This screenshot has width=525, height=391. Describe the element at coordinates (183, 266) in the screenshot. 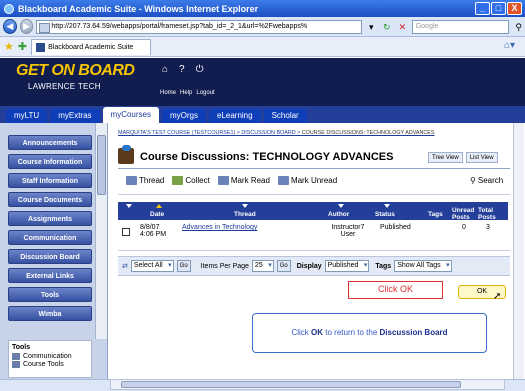

I see `go-button: Go` at that location.